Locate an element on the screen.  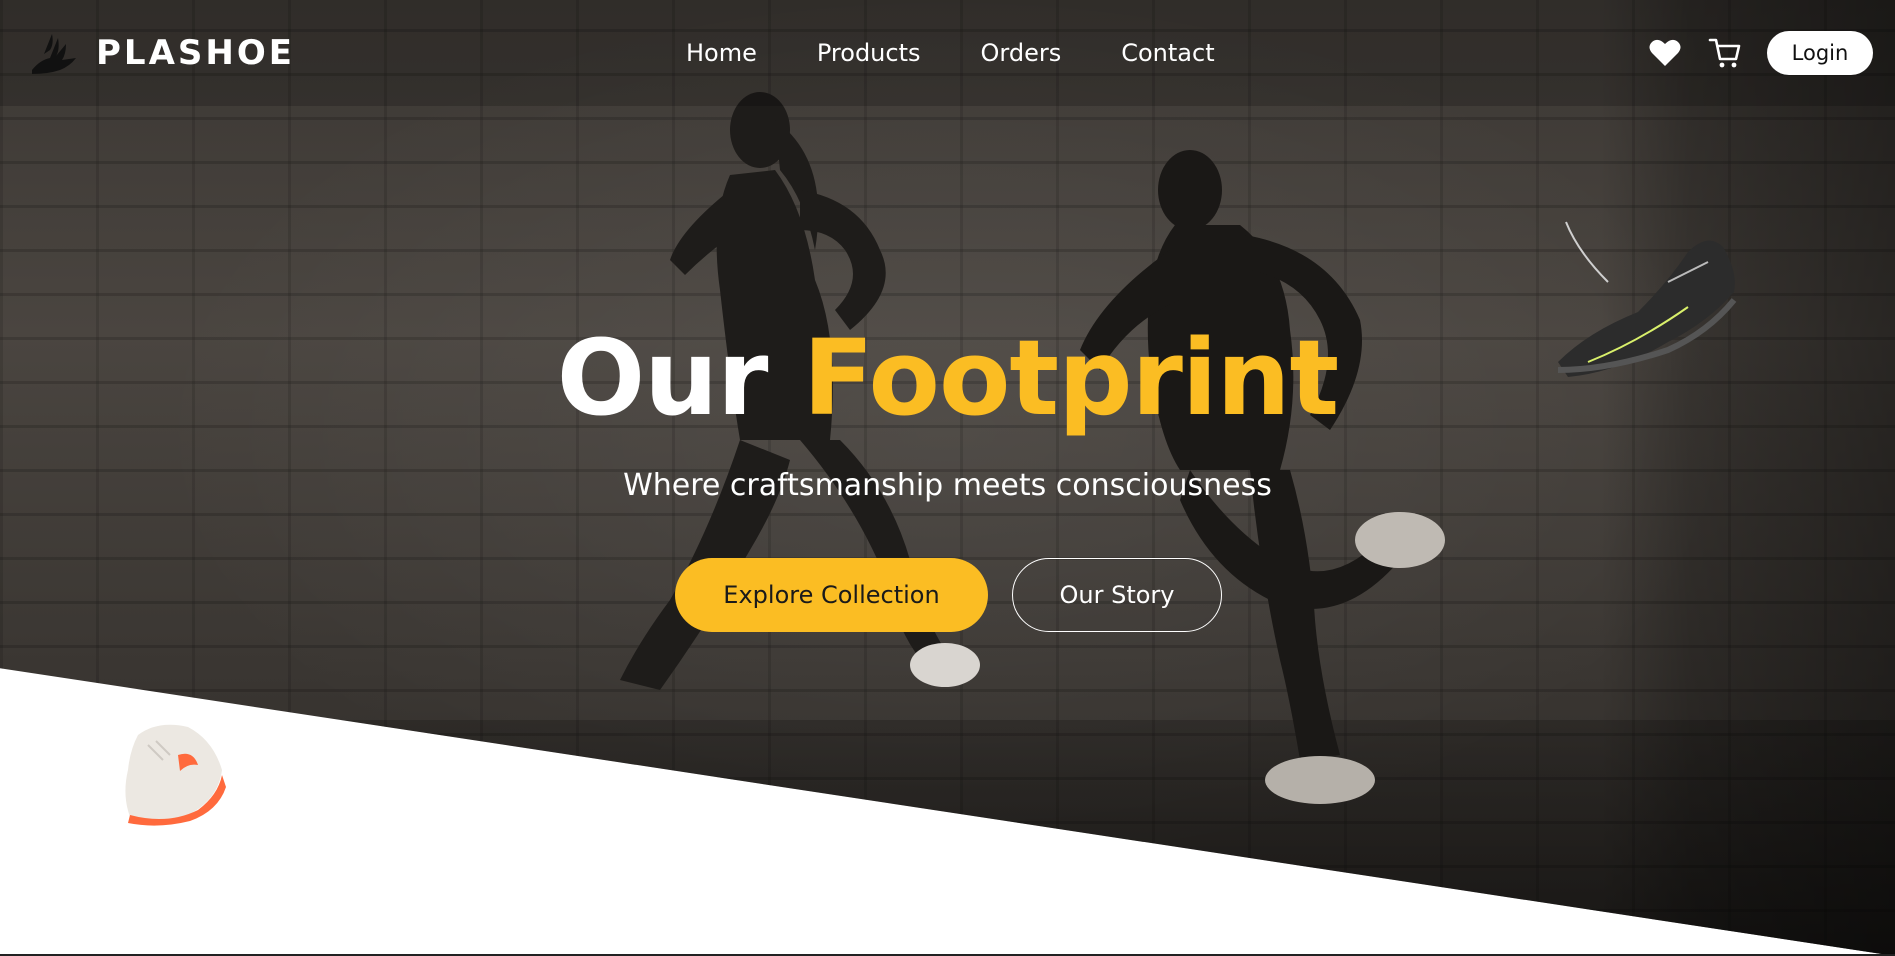
nav-link-contact: Contact is located at coordinates (1167, 53).